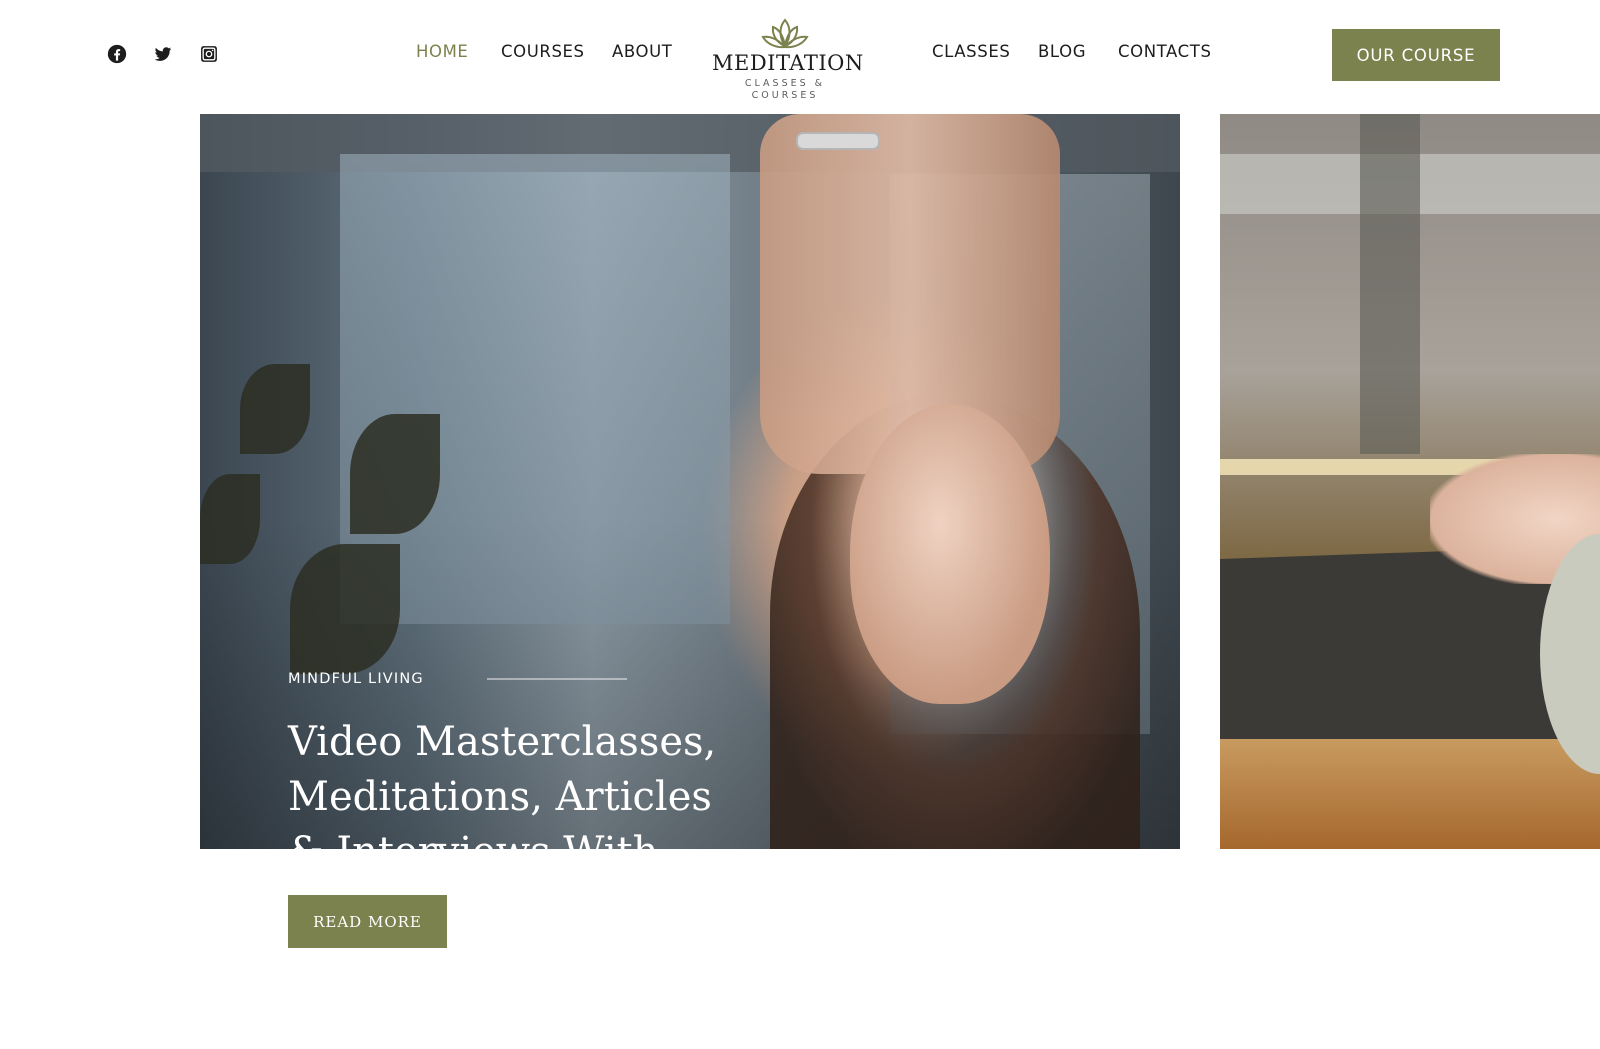 The height and width of the screenshot is (1049, 1600). I want to click on nav-blog: Blog, so click(1062, 51).